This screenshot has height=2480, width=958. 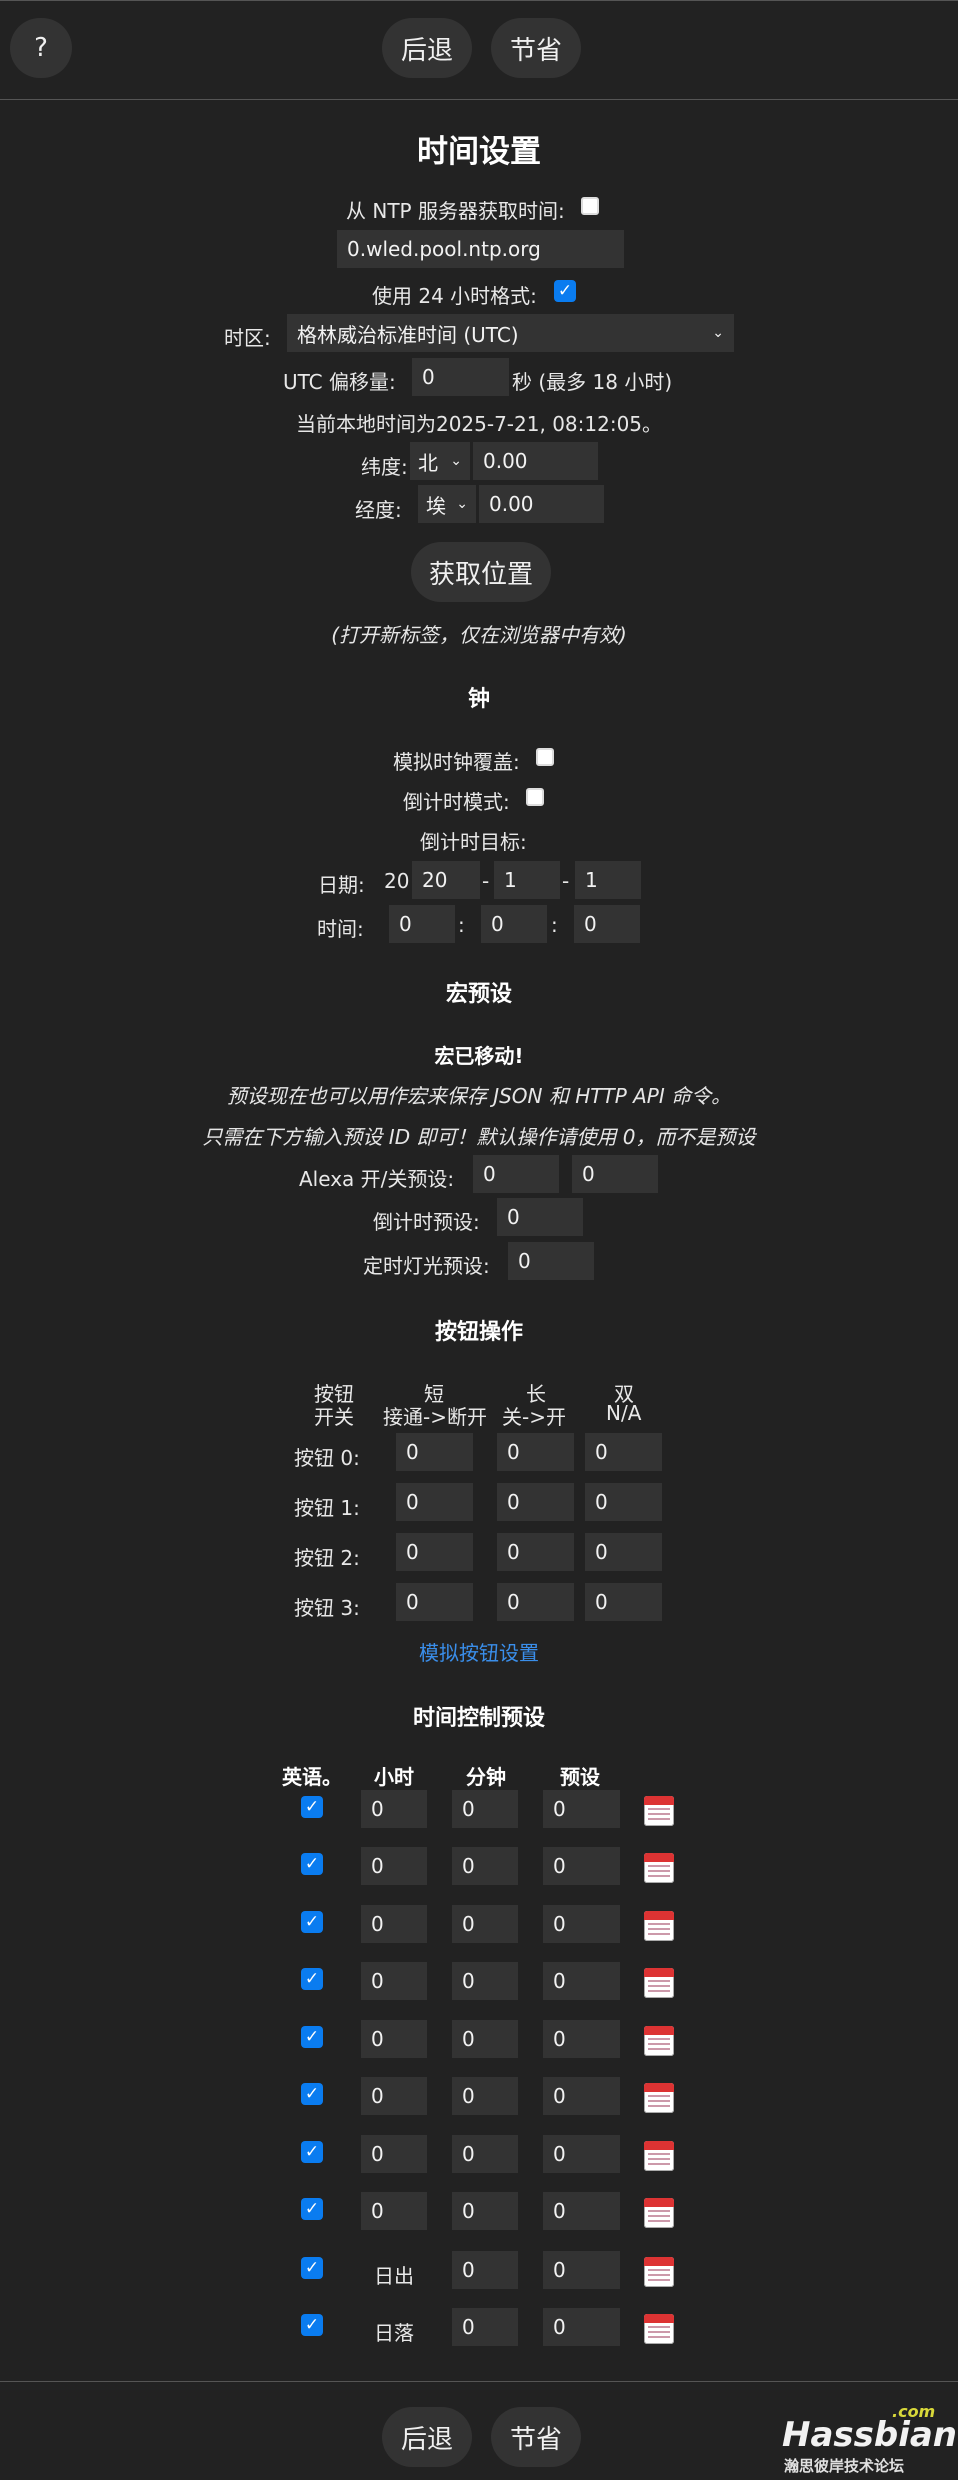 What do you see at coordinates (485, 1866) in the screenshot?
I see `timer-1-minute-input: 0` at bounding box center [485, 1866].